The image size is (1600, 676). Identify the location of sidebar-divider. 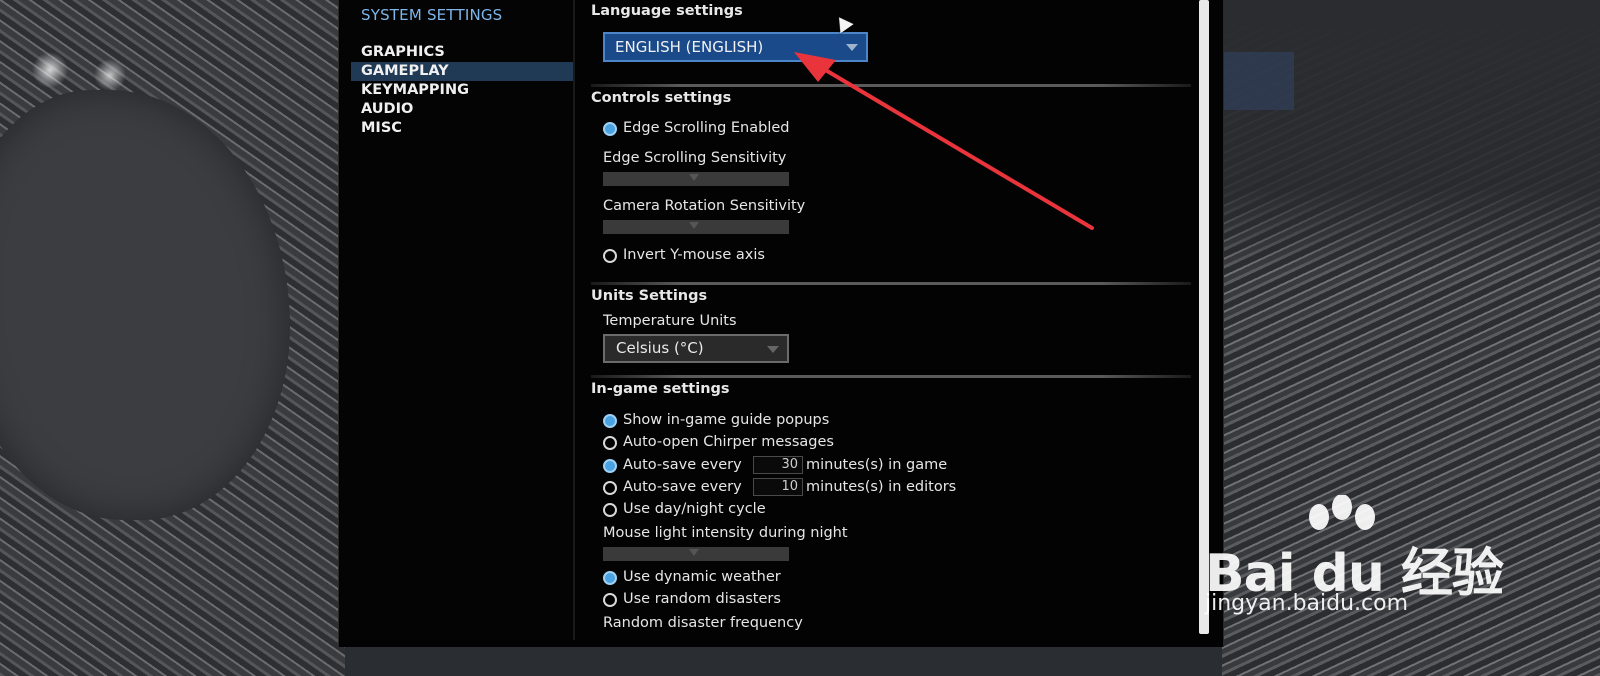
(574, 320).